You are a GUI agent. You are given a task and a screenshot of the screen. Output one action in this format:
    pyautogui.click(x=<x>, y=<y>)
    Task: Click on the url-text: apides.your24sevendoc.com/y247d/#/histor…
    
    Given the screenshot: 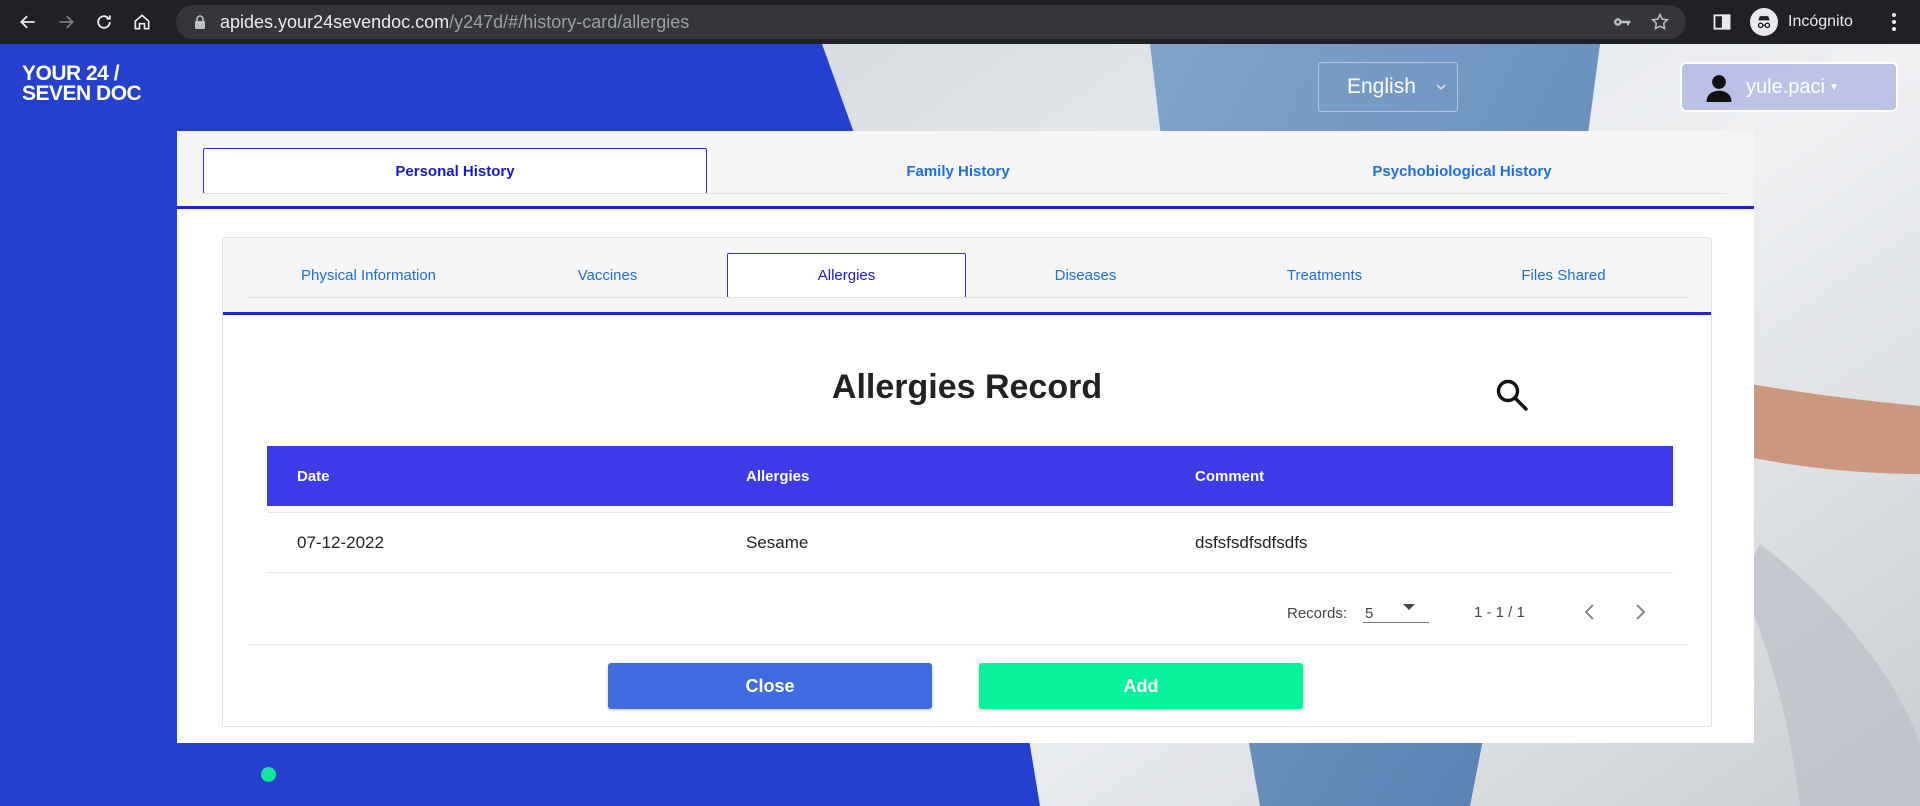 What is the action you would take?
    pyautogui.click(x=454, y=22)
    